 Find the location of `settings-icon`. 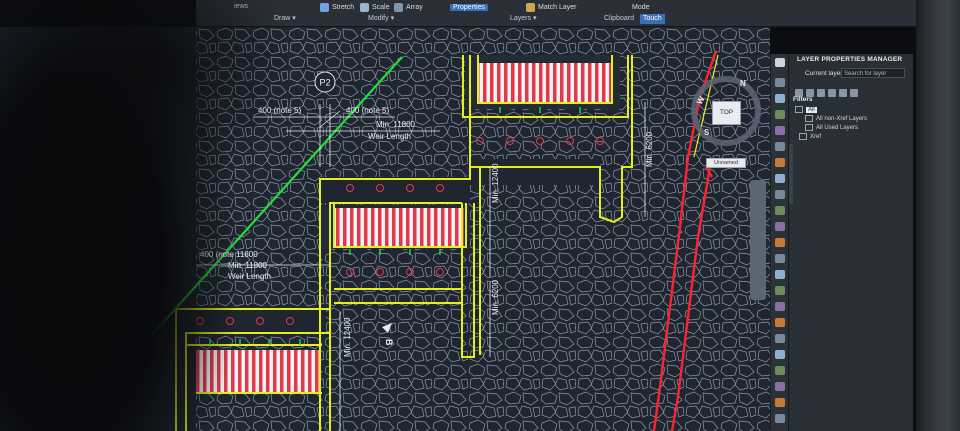

settings-icon is located at coordinates (854, 93).